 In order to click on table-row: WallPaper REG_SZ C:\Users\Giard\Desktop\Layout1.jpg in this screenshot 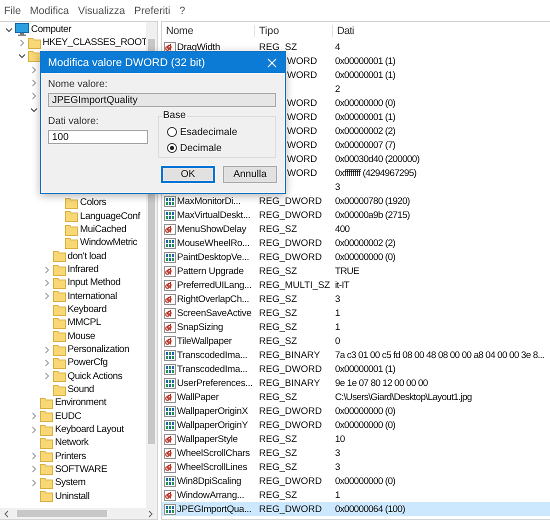, I will do `click(356, 397)`.